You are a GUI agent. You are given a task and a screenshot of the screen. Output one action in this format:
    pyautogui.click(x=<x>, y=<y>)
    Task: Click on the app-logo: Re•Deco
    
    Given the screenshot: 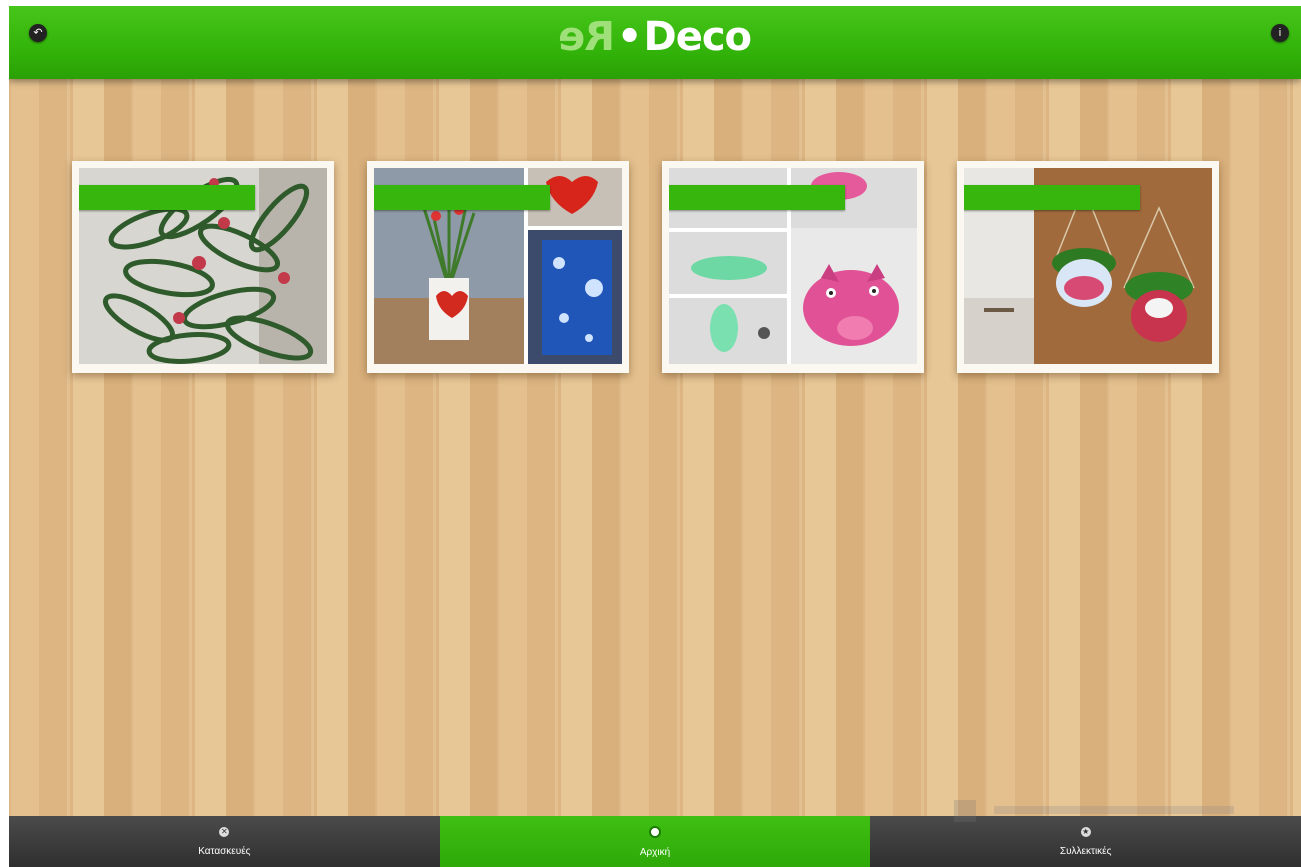 What is the action you would take?
    pyautogui.click(x=655, y=37)
    